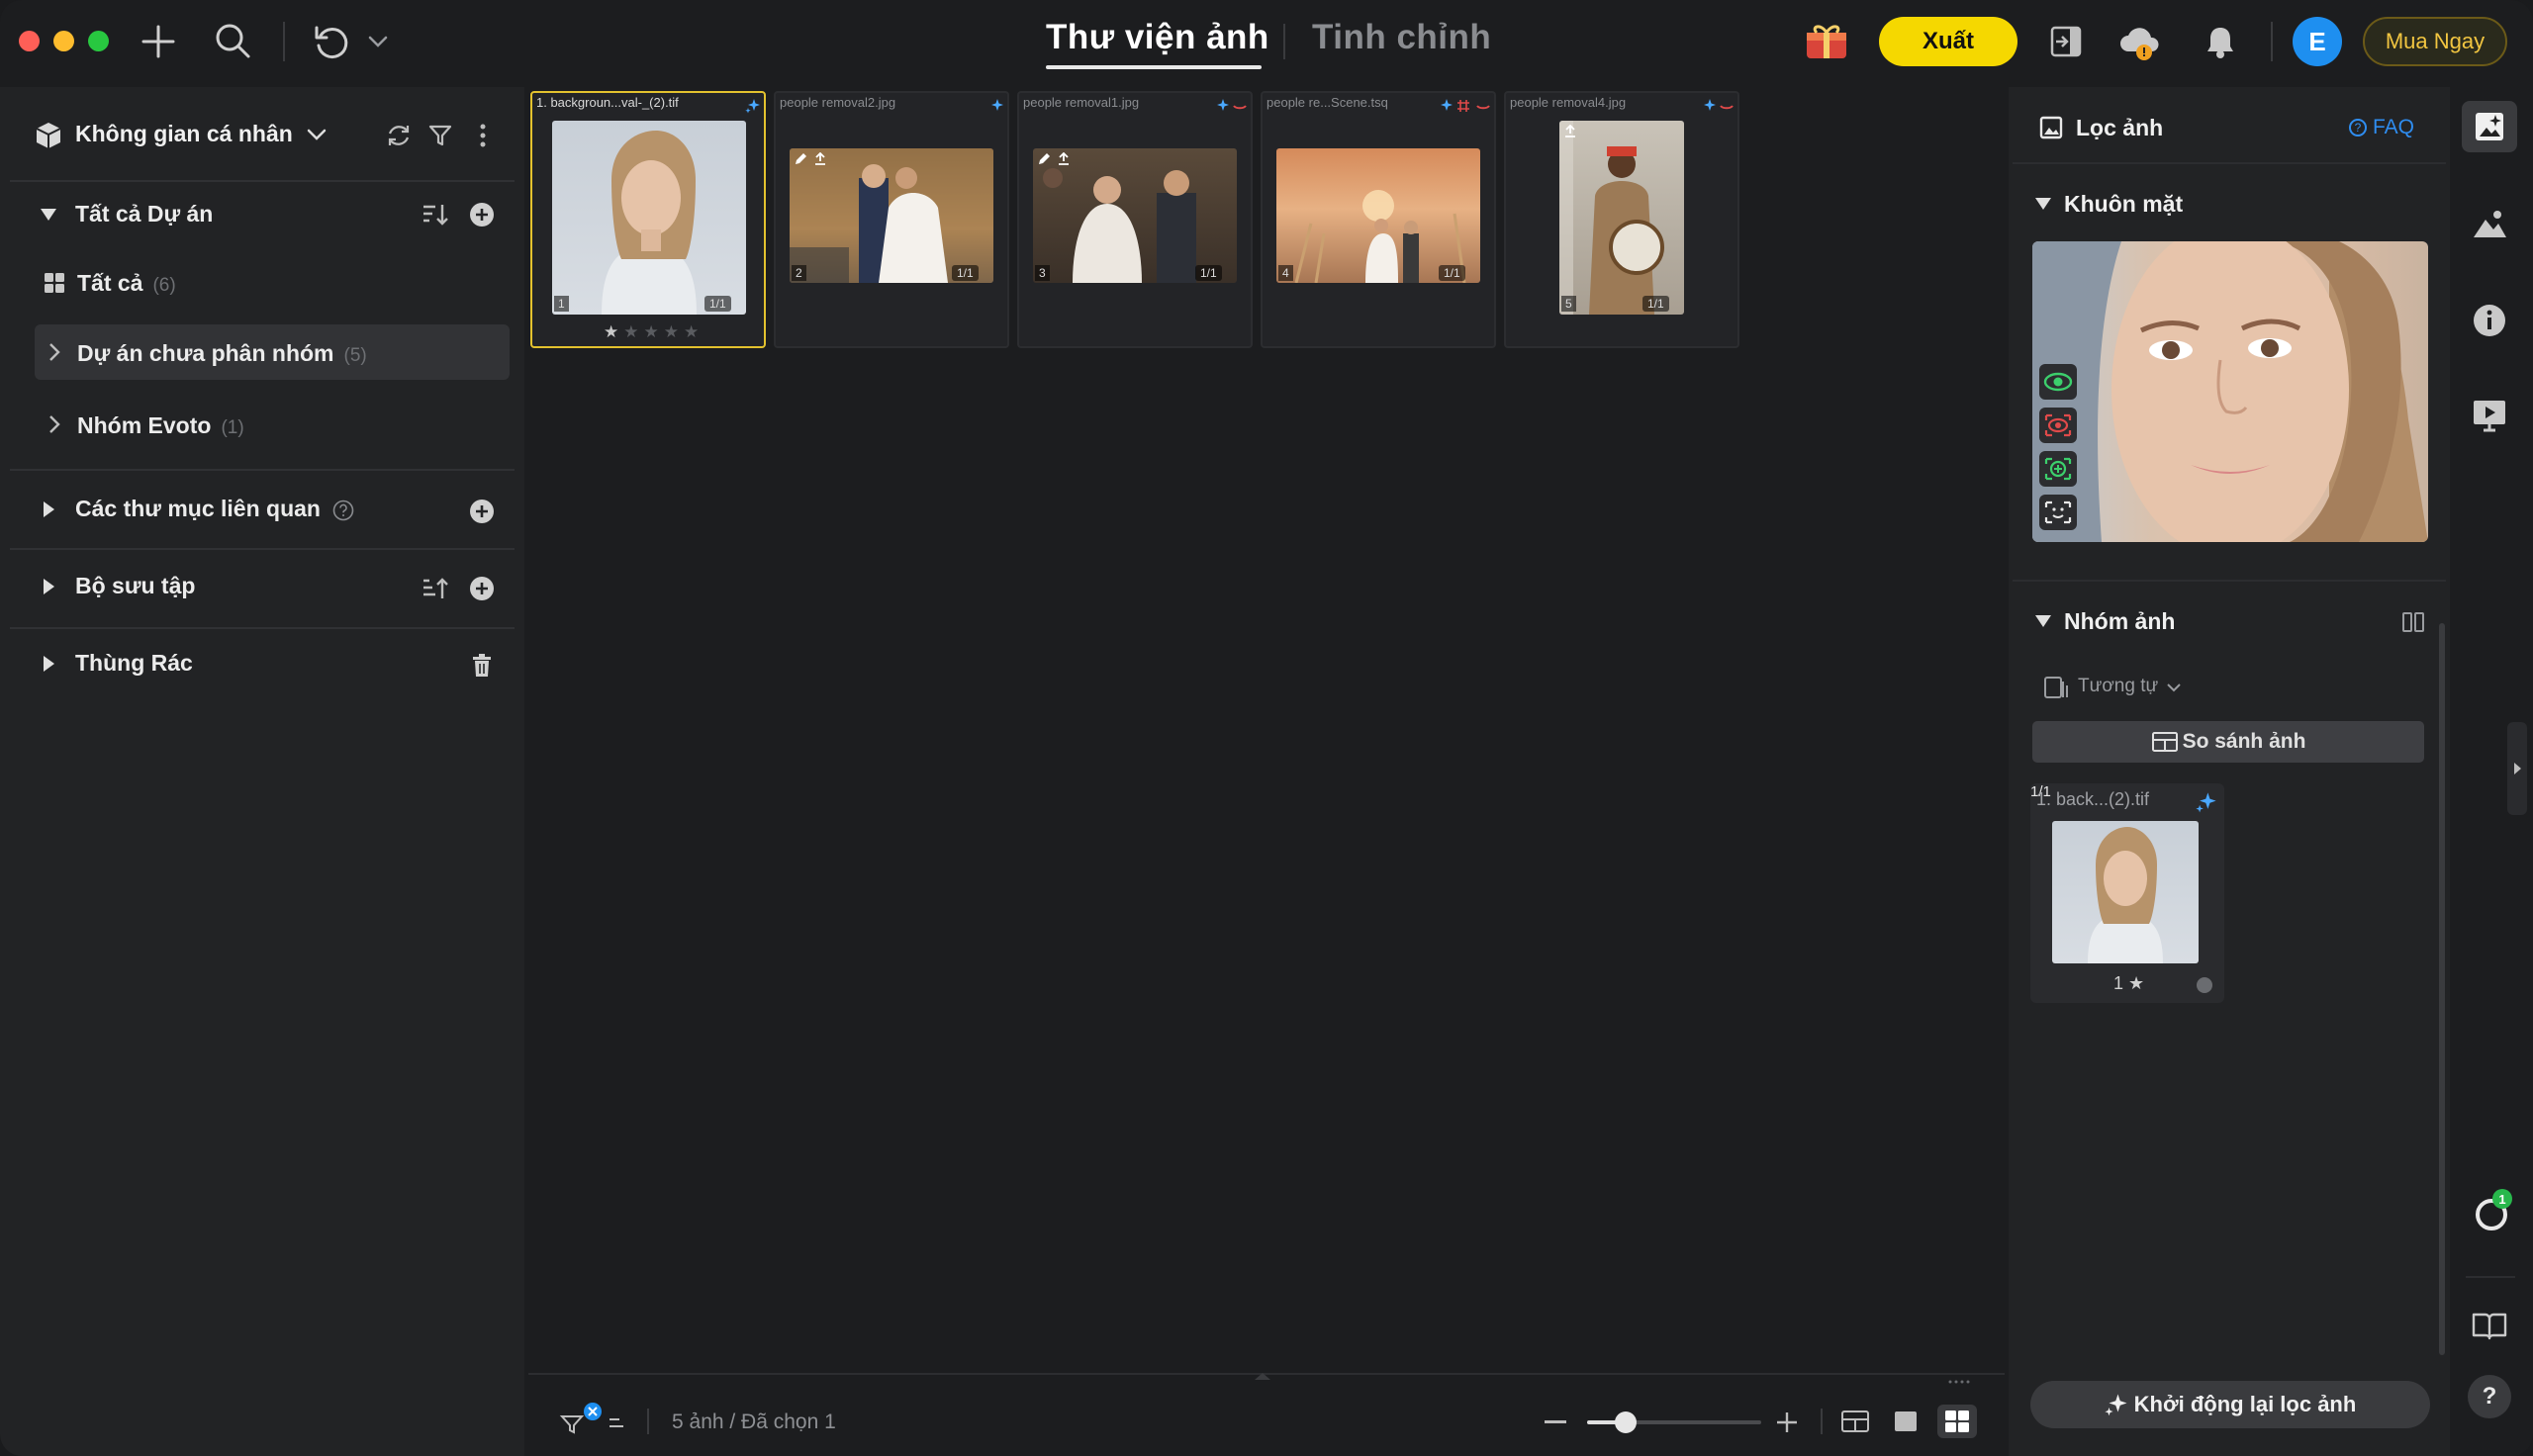 This screenshot has width=2533, height=1456. I want to click on tab-library: Thư viện ảnh, so click(1158, 37).